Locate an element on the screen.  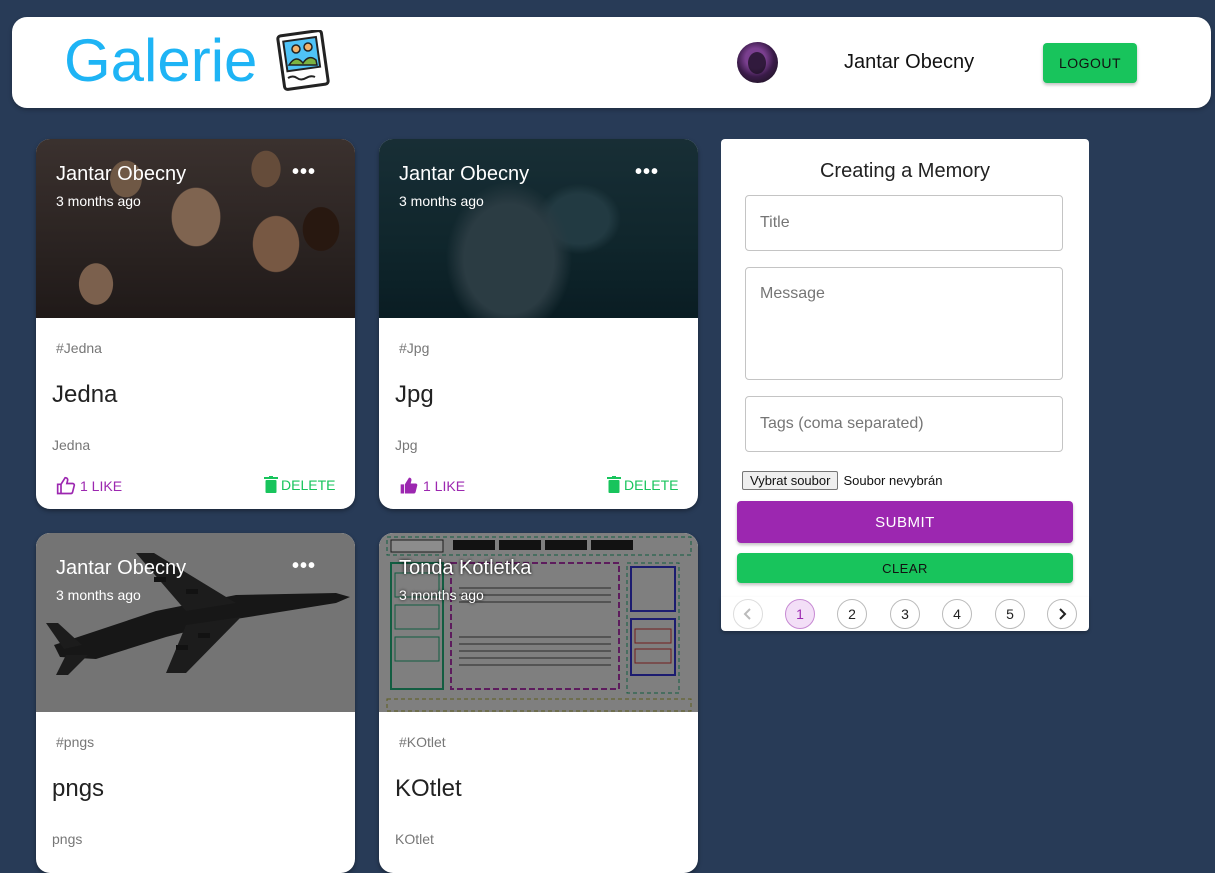
chevron-right-icon is located at coordinates (1063, 614).